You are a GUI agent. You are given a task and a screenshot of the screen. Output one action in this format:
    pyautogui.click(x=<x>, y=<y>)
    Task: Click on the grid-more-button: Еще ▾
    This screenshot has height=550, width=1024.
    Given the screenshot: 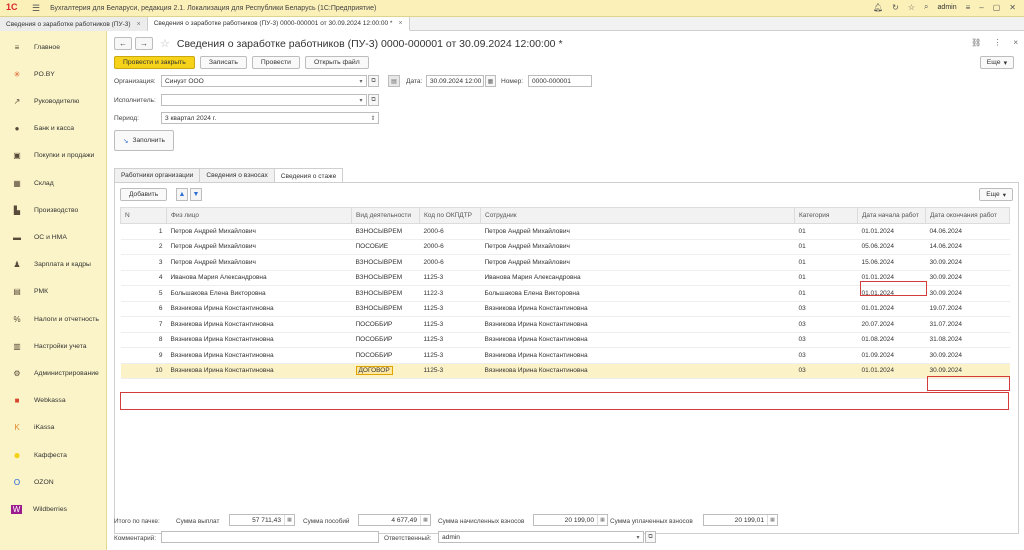 What is the action you would take?
    pyautogui.click(x=996, y=194)
    